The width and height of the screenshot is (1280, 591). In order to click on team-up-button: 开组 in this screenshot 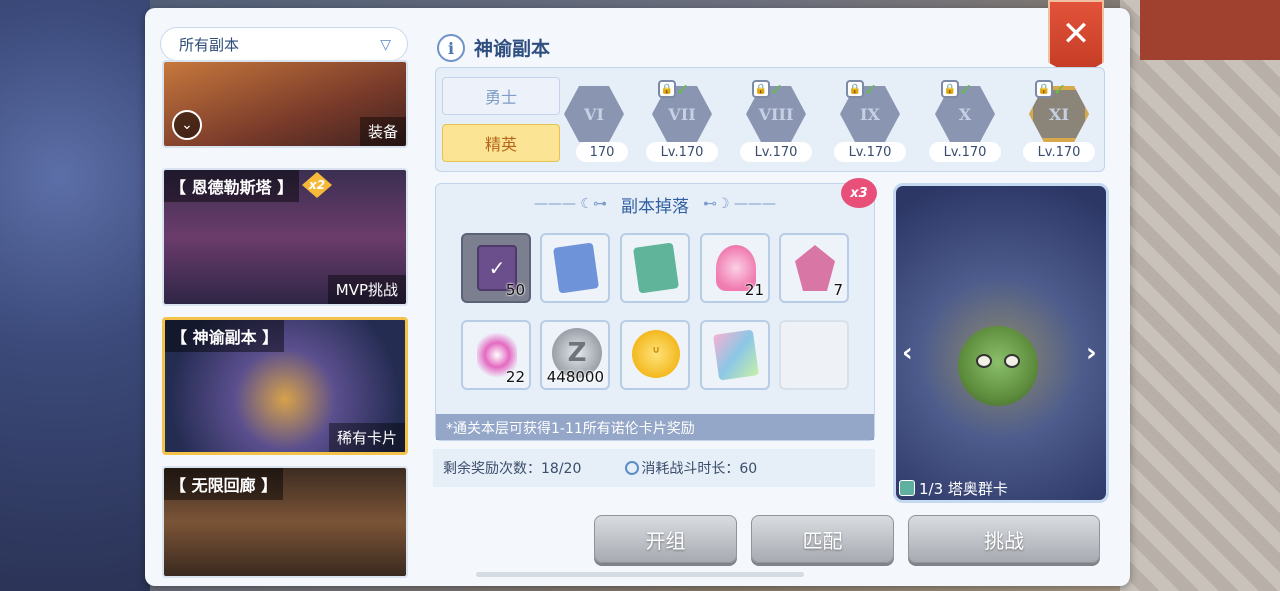, I will do `click(665, 539)`.